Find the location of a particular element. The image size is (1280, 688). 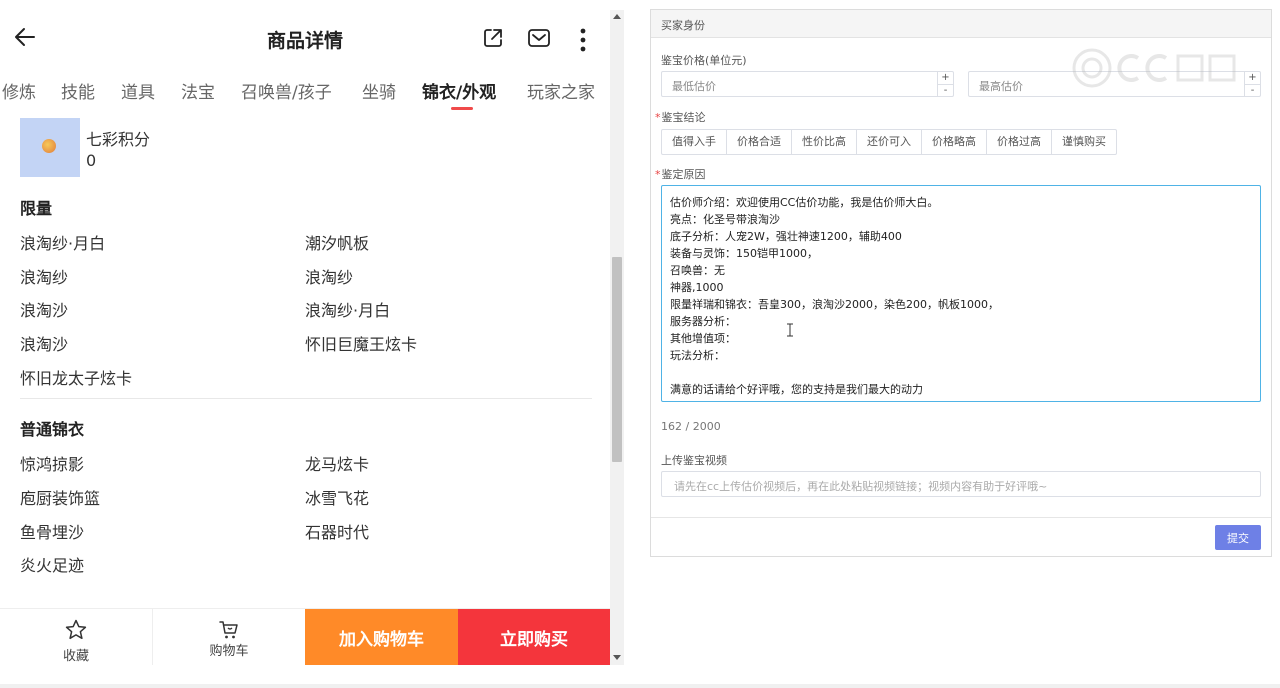

list-item: 怀旧巨魔王炫卡 is located at coordinates (361, 344).